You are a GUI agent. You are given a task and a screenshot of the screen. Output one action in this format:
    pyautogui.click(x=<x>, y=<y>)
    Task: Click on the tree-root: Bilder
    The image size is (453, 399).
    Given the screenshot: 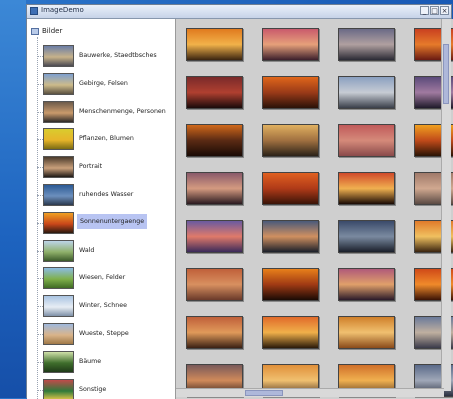 What is the action you would take?
    pyautogui.click(x=46, y=31)
    